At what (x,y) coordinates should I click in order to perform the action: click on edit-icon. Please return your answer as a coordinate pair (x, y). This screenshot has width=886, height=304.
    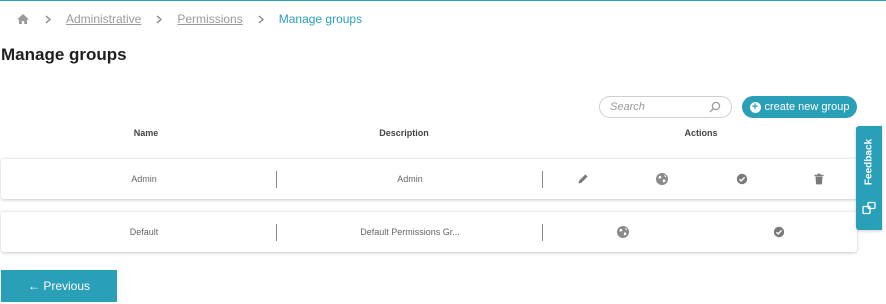
    Looking at the image, I should click on (583, 179).